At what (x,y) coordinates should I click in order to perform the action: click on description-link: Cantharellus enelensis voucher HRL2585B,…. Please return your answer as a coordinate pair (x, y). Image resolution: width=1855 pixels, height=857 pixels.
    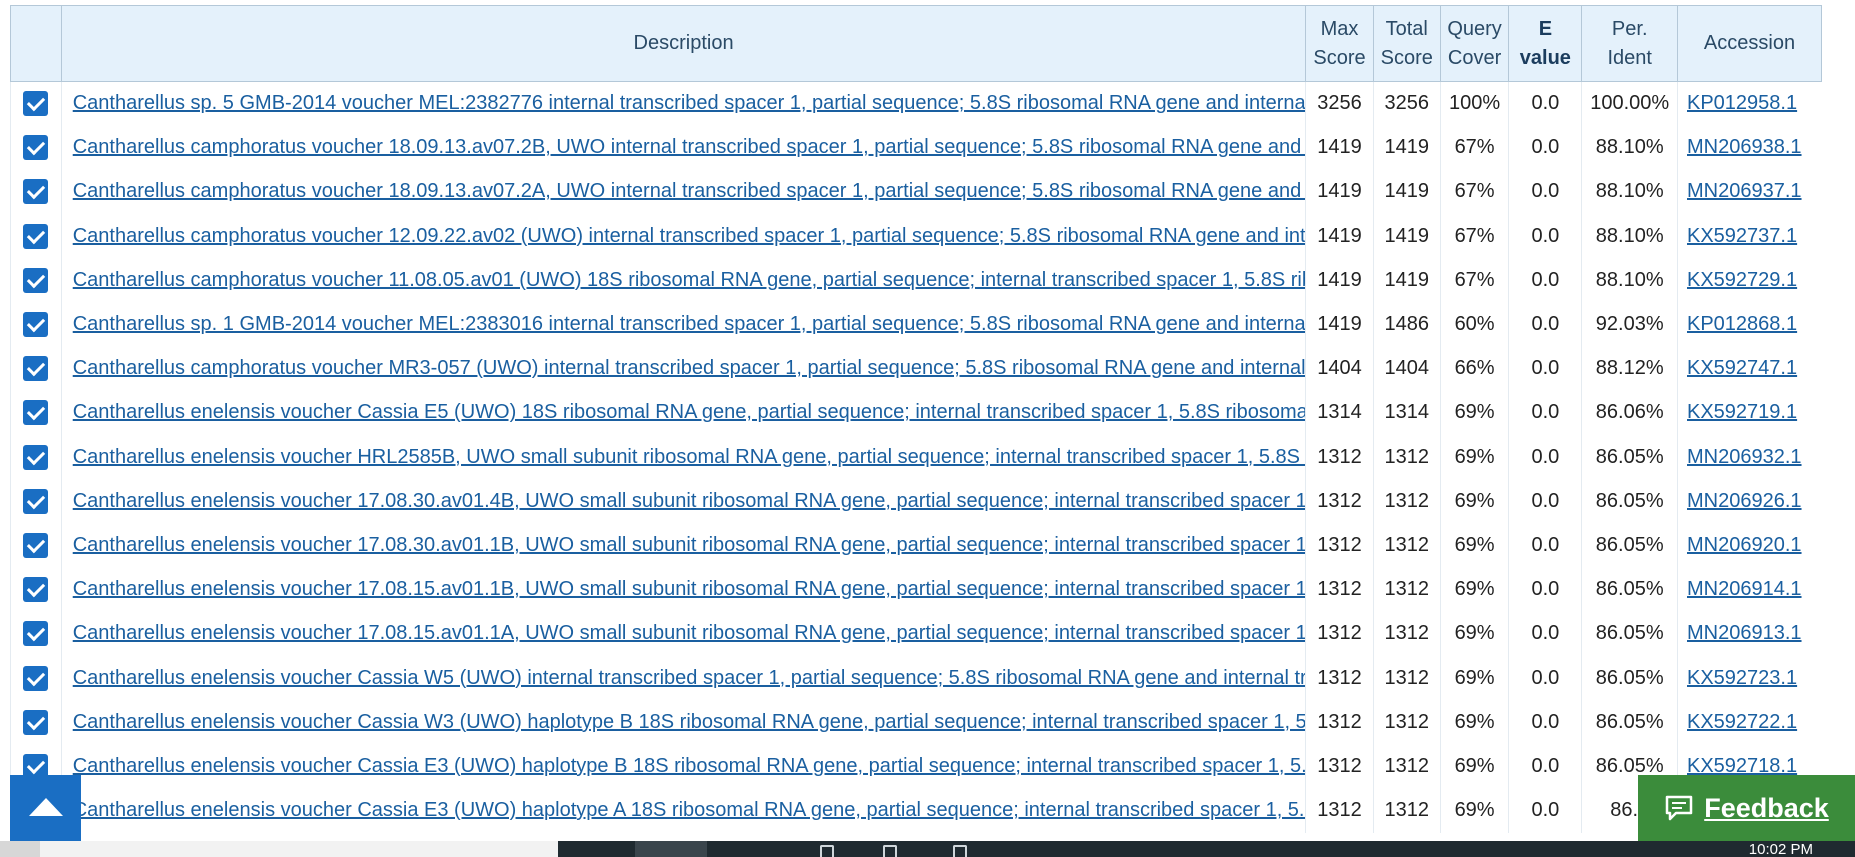
    Looking at the image, I should click on (689, 457).